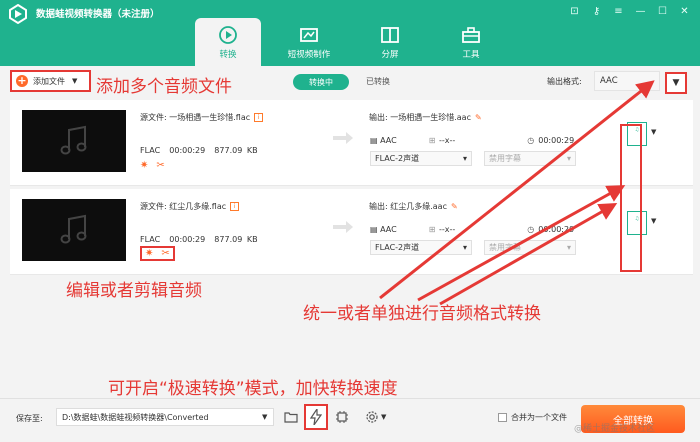 The height and width of the screenshot is (442, 700). I want to click on speed-convert-button, so click(316, 417).